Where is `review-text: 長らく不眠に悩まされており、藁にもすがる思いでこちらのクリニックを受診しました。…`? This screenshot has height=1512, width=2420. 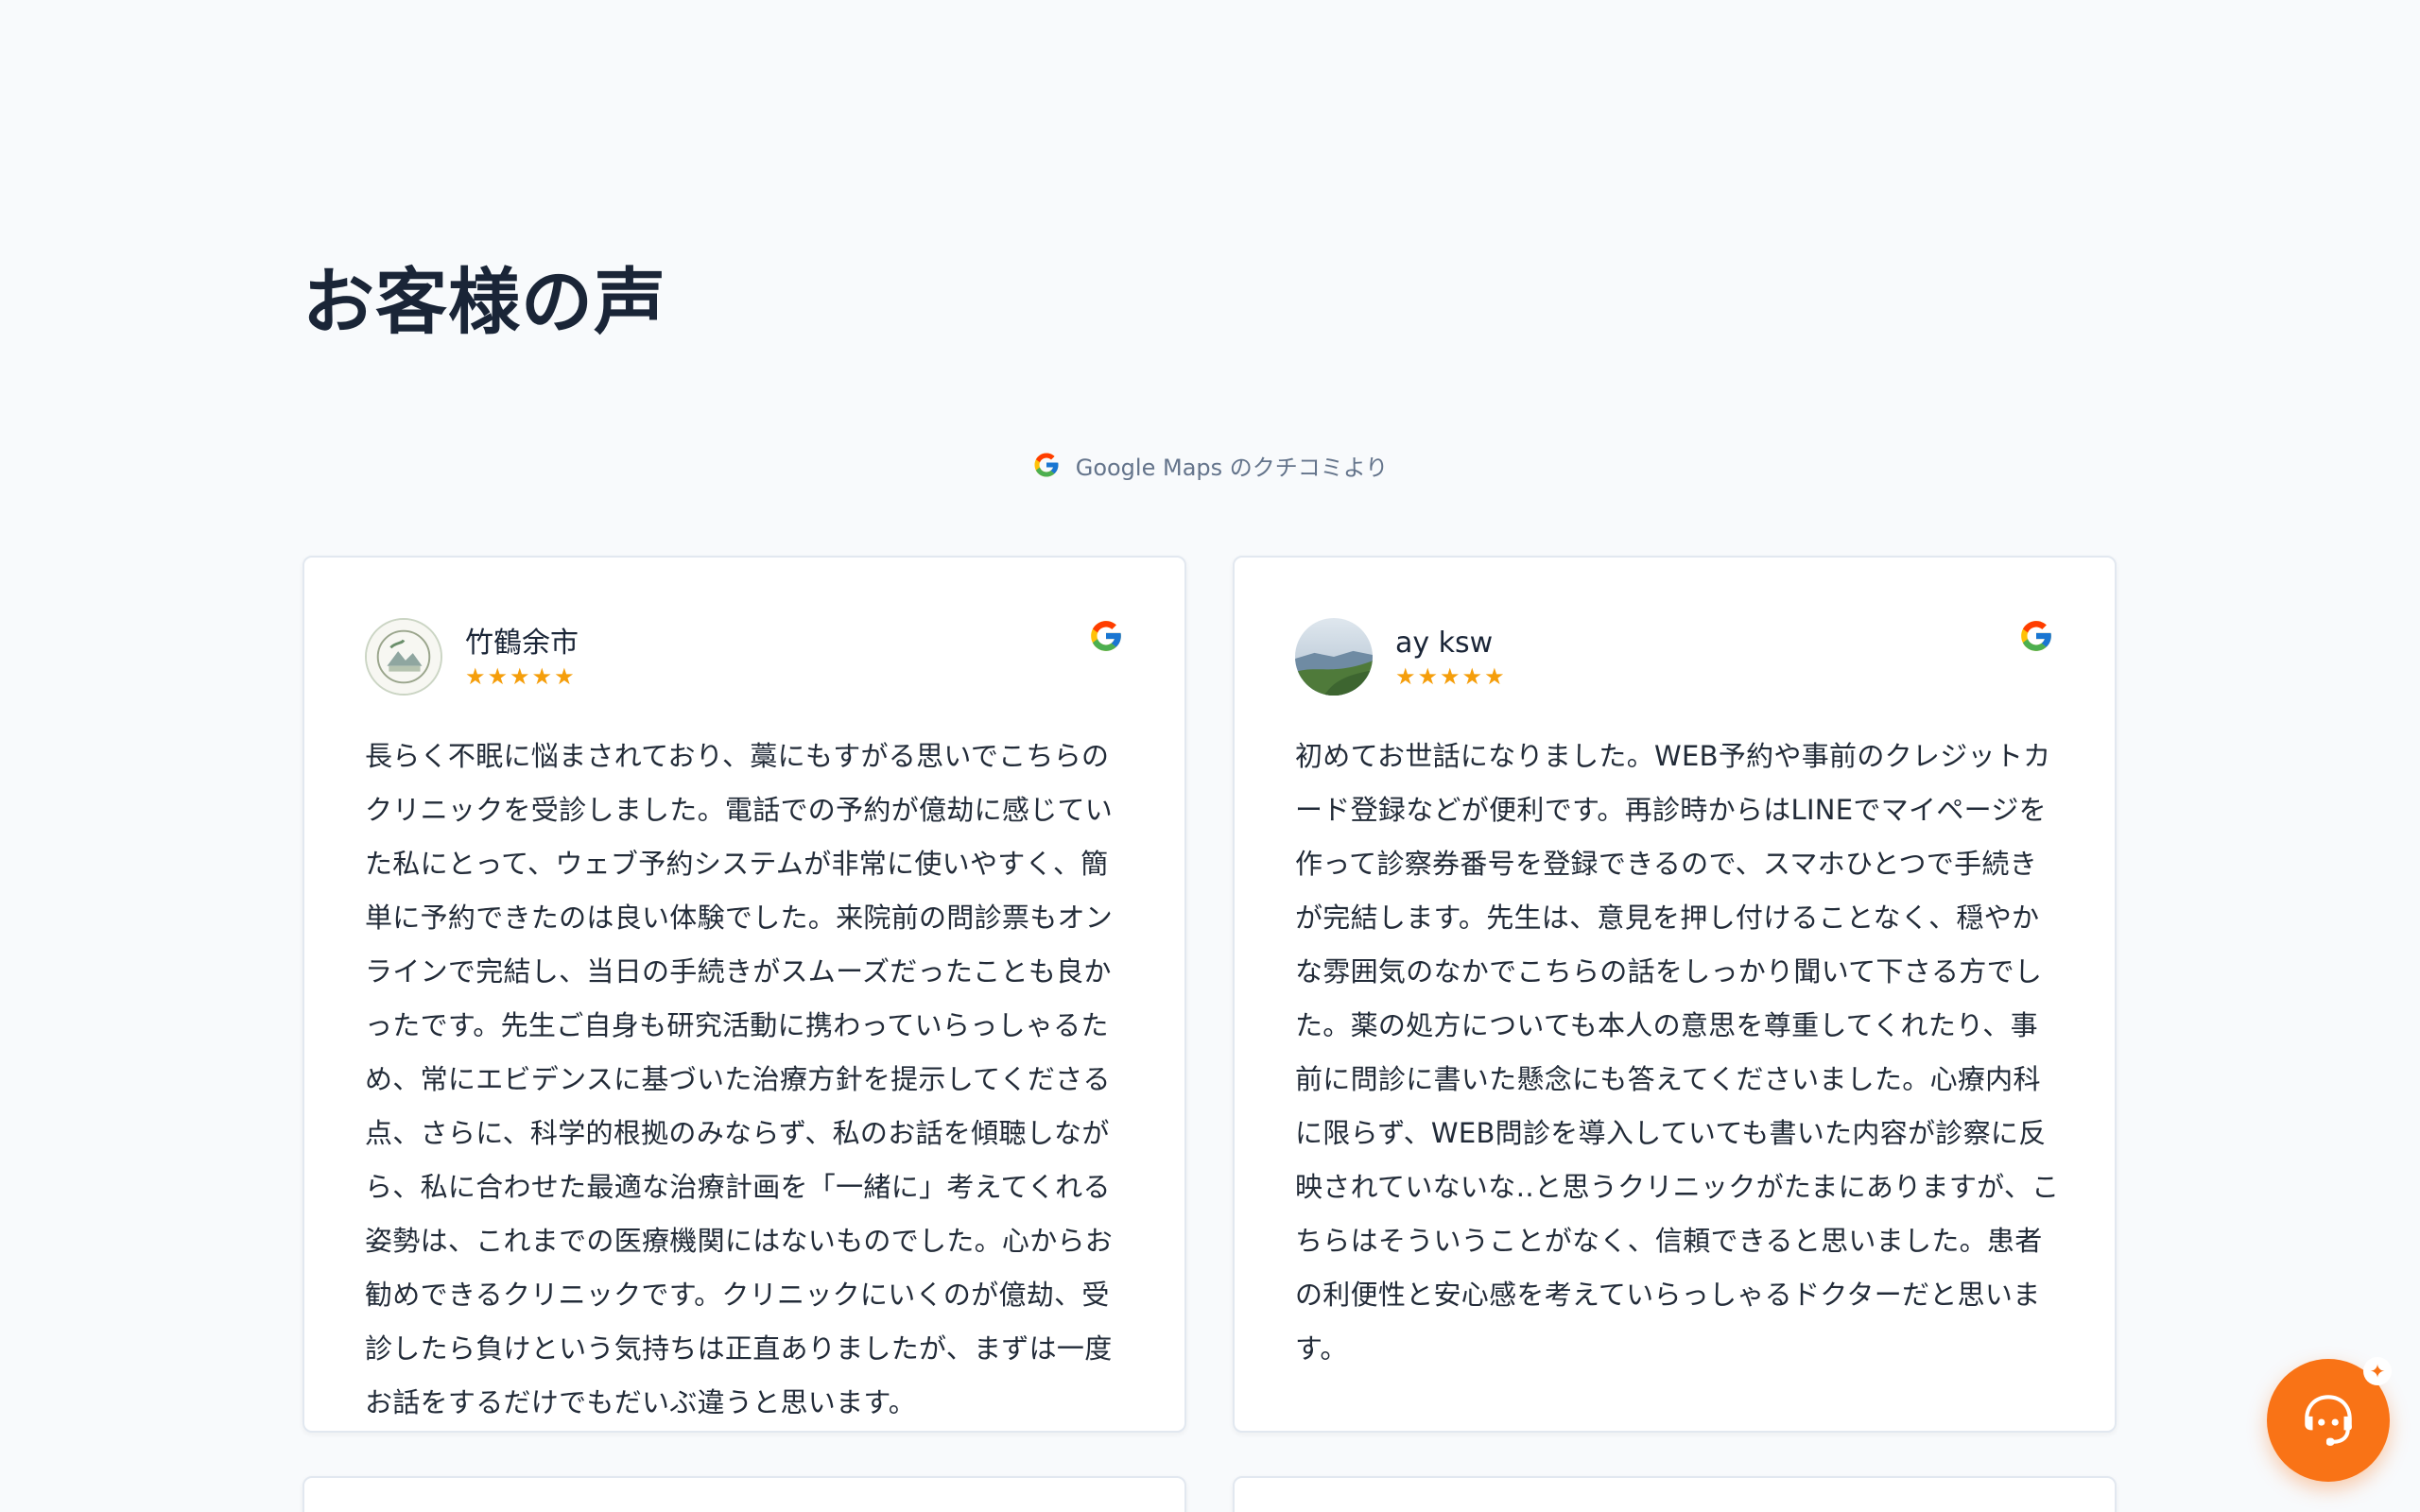
review-text: 長らく不眠に悩まされており、藁にもすがる思いでこちらのクリニックを受診しました。… is located at coordinates (739, 1079).